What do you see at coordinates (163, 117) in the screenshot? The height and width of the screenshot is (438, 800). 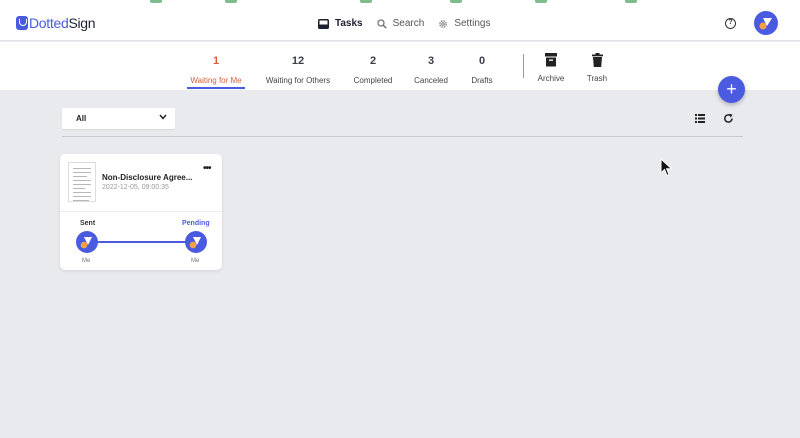 I see `chevron-down-icon` at bounding box center [163, 117].